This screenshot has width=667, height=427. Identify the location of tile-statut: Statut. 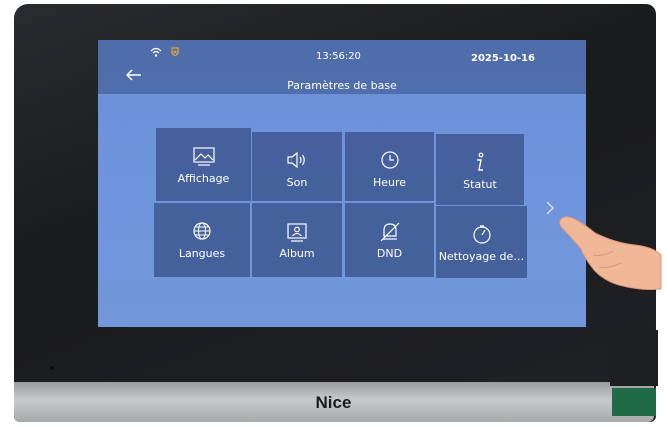
(480, 169).